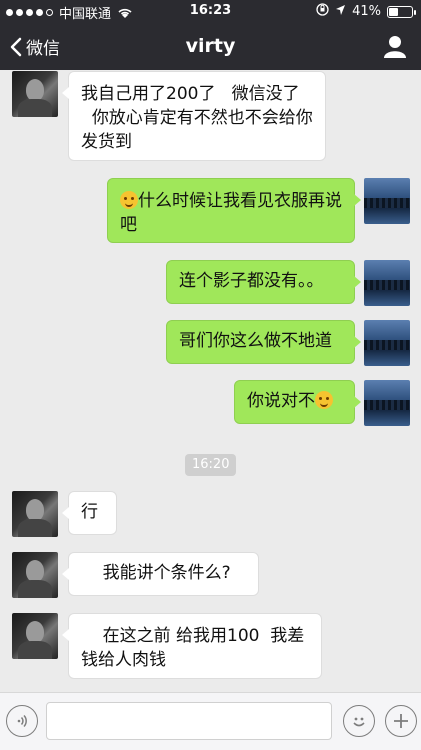 The image size is (421, 750). What do you see at coordinates (263, 342) in the screenshot?
I see `outgoing-message-bubble: 哥们你这么做不地道` at bounding box center [263, 342].